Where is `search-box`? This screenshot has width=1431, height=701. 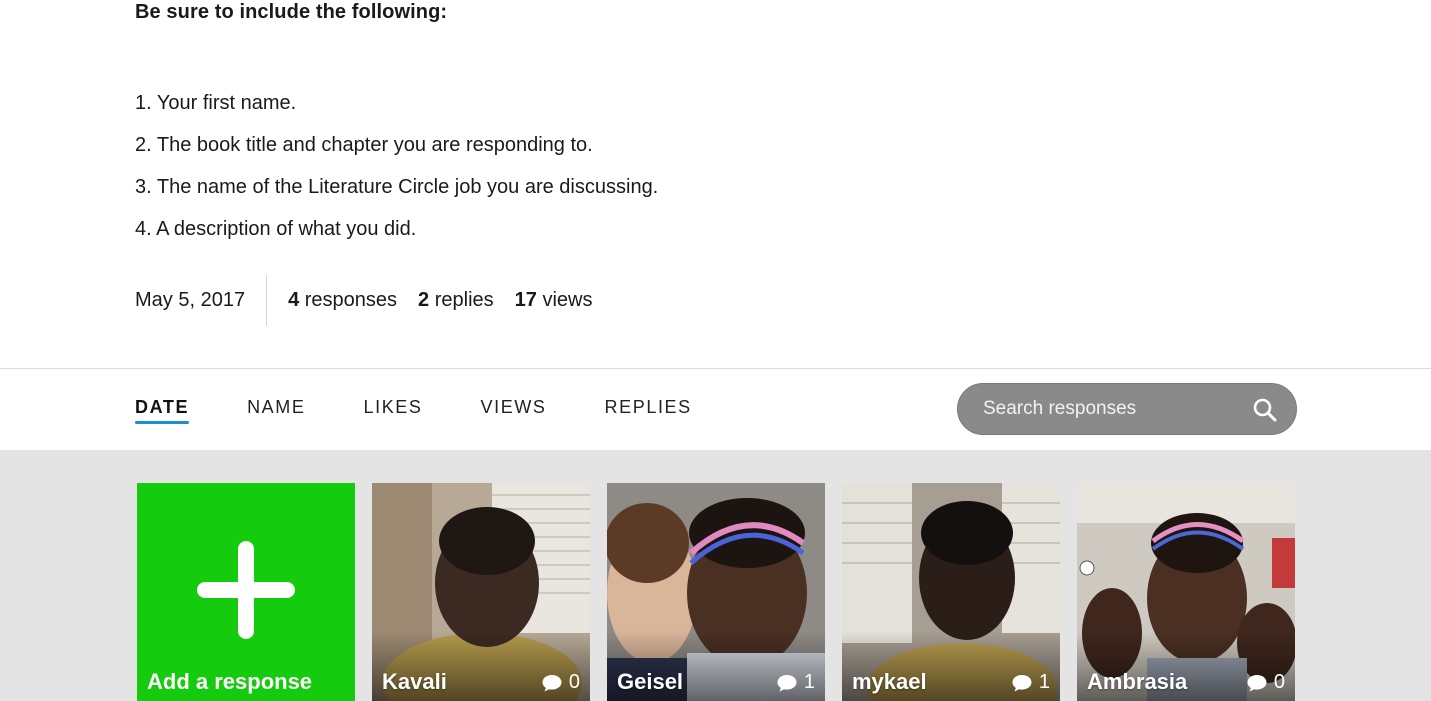
search-box is located at coordinates (1127, 409).